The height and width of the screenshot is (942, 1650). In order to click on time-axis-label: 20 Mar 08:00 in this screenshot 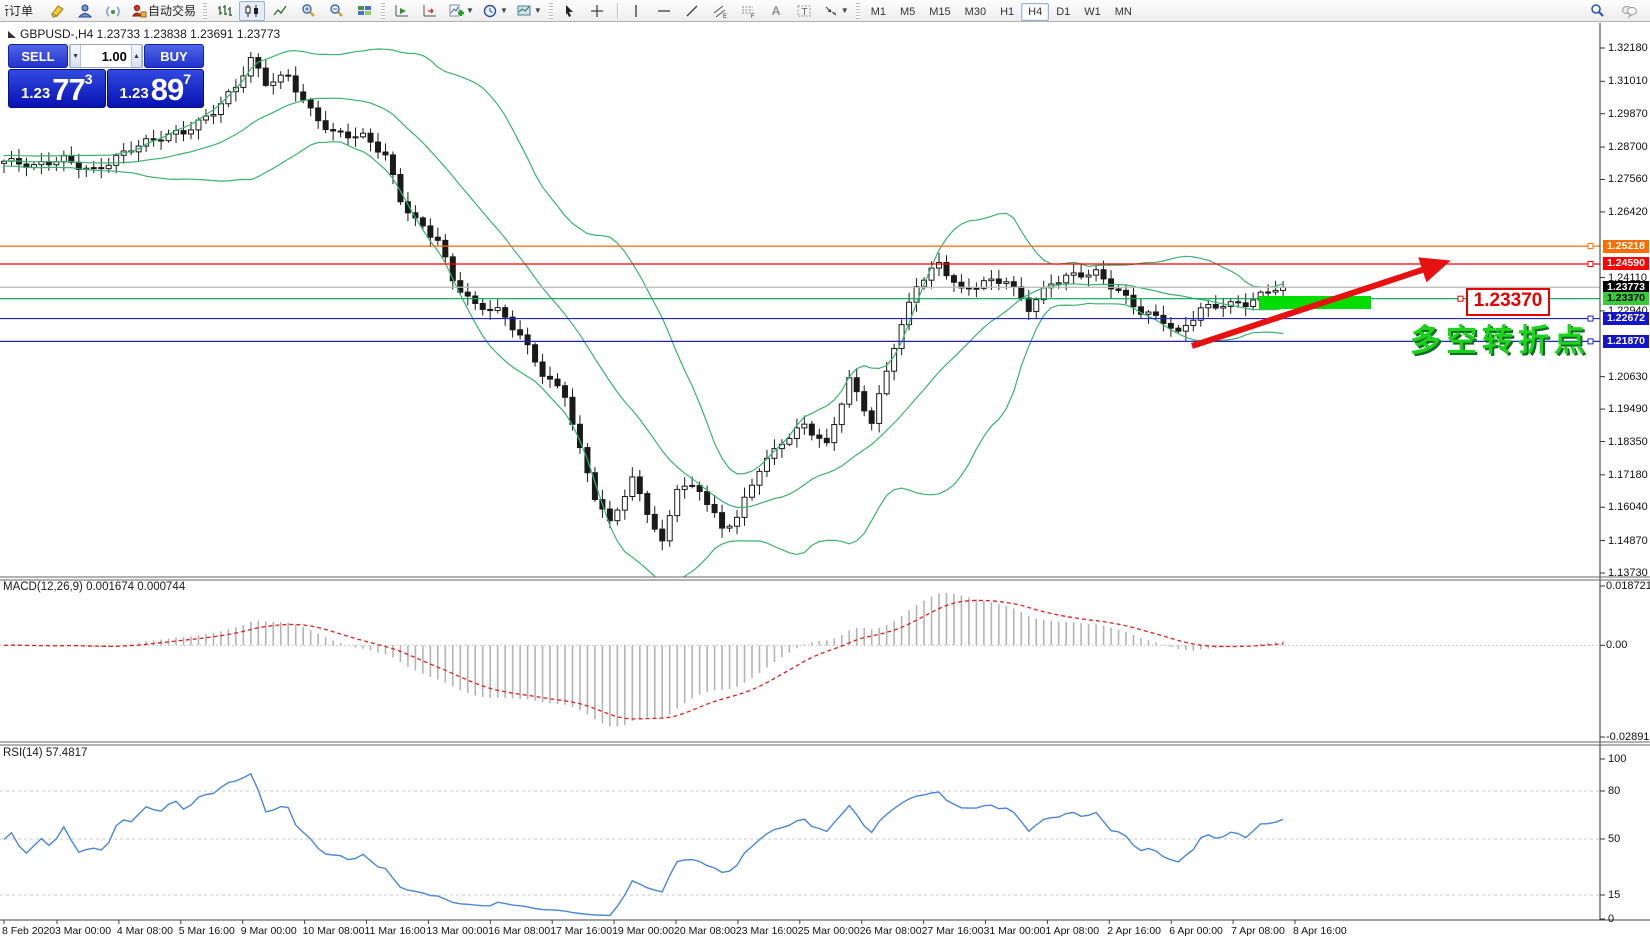, I will do `click(705, 931)`.